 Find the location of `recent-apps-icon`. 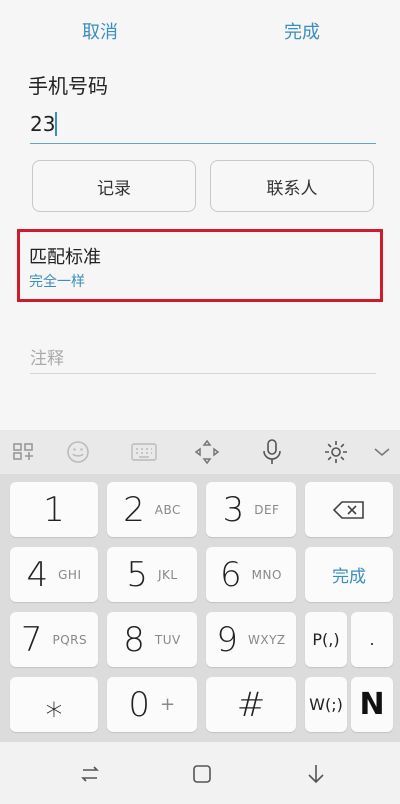

recent-apps-icon is located at coordinates (90, 774).